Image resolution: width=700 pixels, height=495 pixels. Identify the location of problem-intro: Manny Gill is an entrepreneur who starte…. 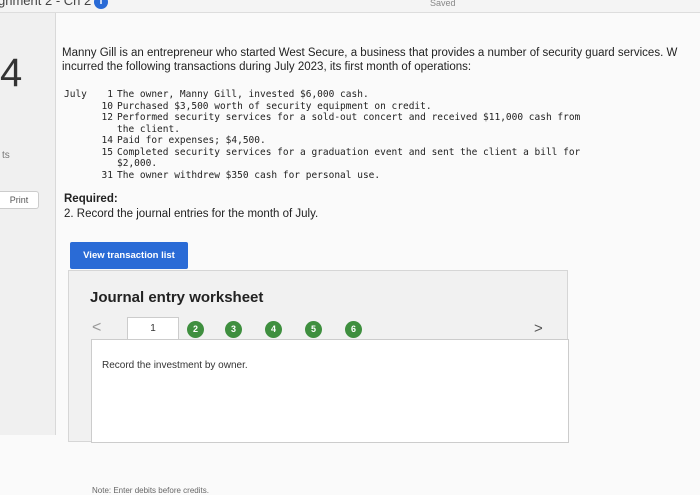
(380, 60).